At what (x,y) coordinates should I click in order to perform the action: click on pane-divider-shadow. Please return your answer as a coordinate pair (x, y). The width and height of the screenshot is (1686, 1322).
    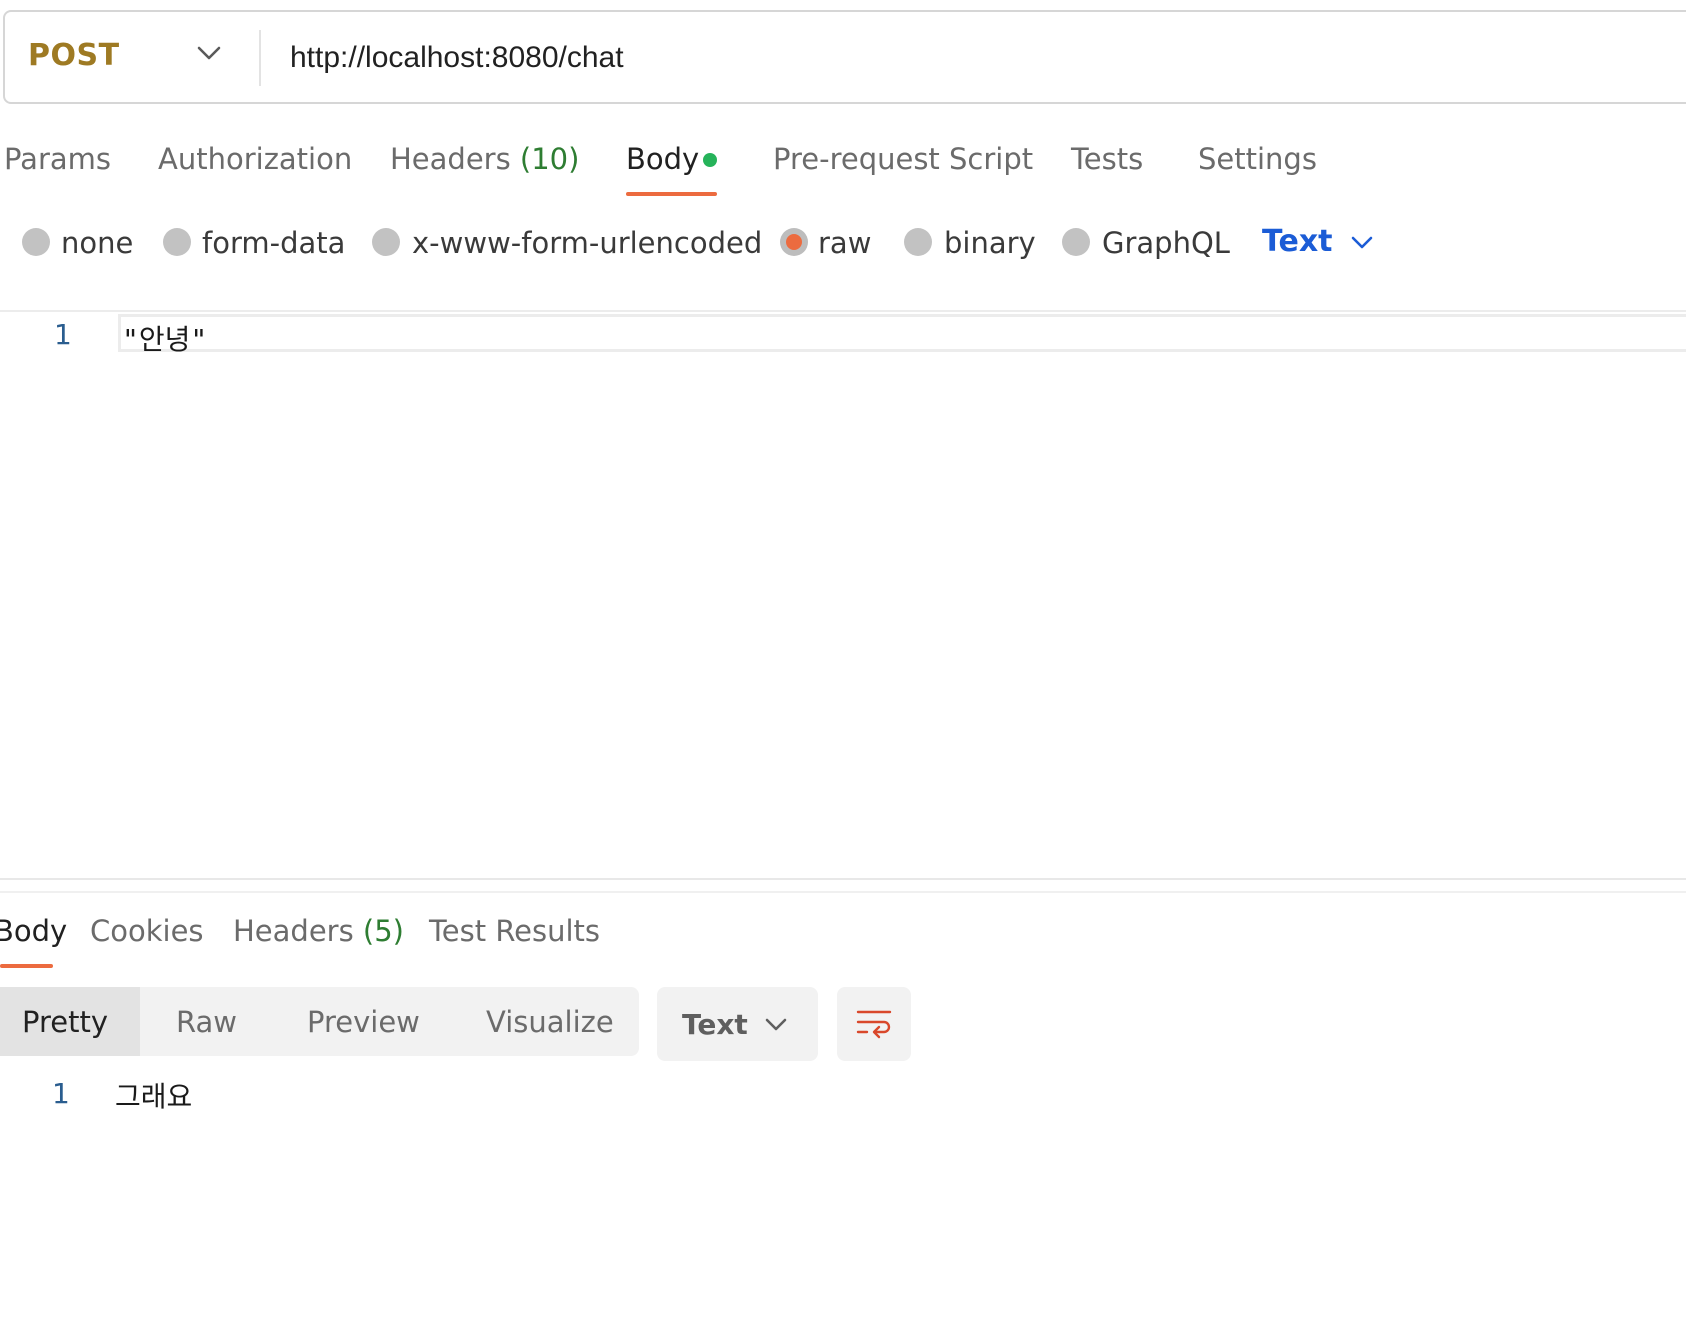
    Looking at the image, I should click on (843, 892).